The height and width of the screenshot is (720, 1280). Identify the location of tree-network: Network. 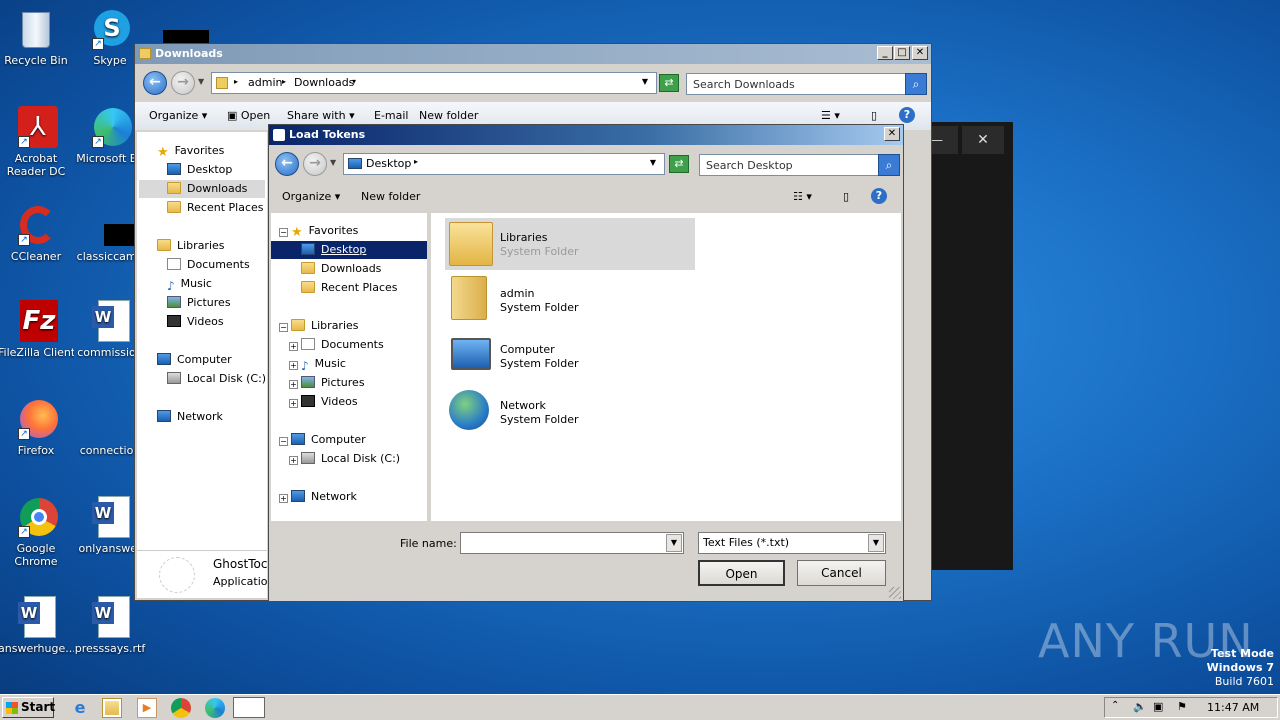
(324, 497).